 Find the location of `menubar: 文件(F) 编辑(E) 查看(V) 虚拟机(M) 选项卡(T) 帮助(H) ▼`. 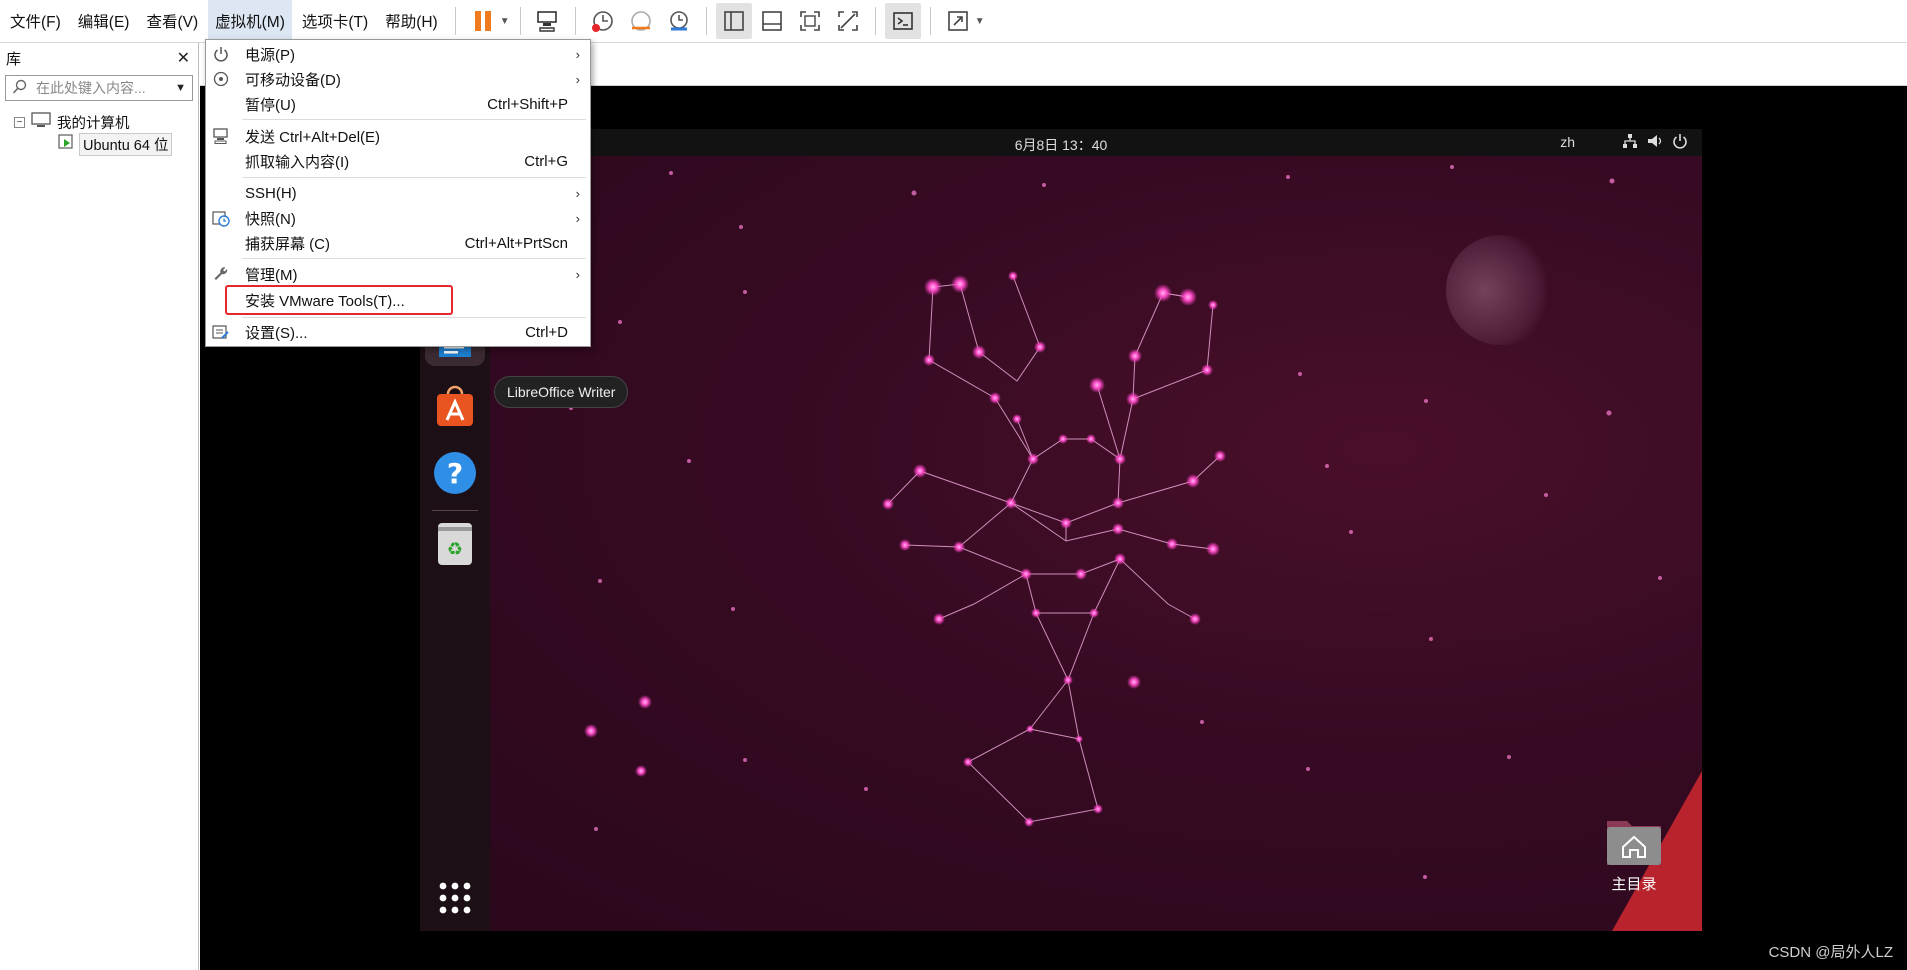

menubar: 文件(F) 编辑(E) 查看(V) 虚拟机(M) 选项卡(T) 帮助(H) ▼ is located at coordinates (953, 21).